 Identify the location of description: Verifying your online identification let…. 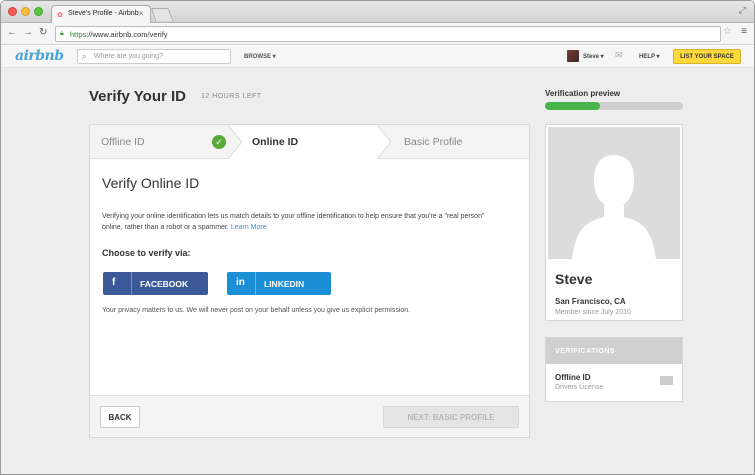
(302, 222).